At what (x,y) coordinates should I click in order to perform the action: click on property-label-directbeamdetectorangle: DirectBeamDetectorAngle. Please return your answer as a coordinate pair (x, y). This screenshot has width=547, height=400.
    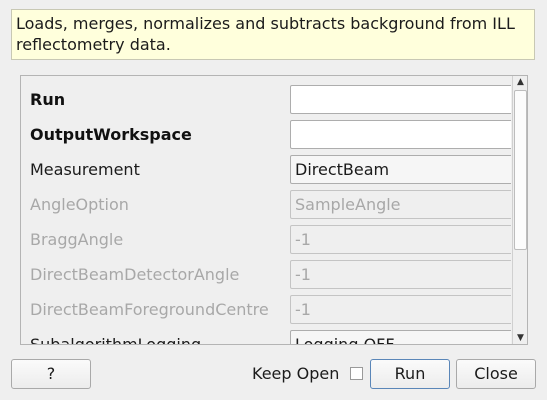
    Looking at the image, I should click on (135, 274).